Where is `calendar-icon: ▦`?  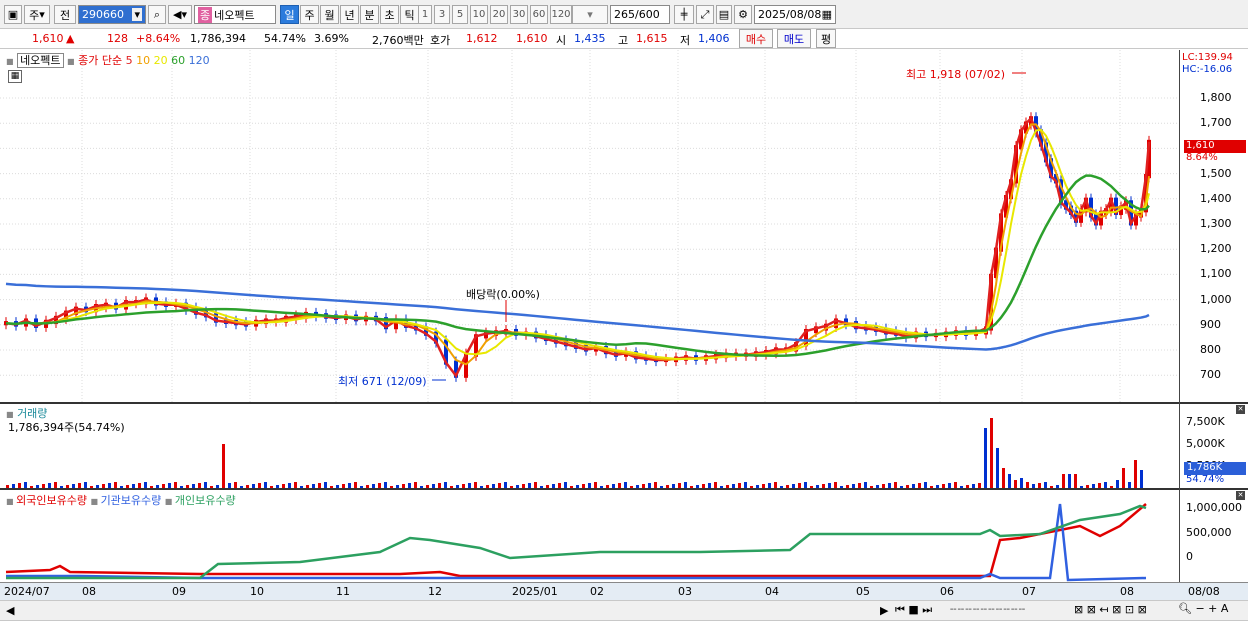
calendar-icon: ▦ is located at coordinates (827, 14).